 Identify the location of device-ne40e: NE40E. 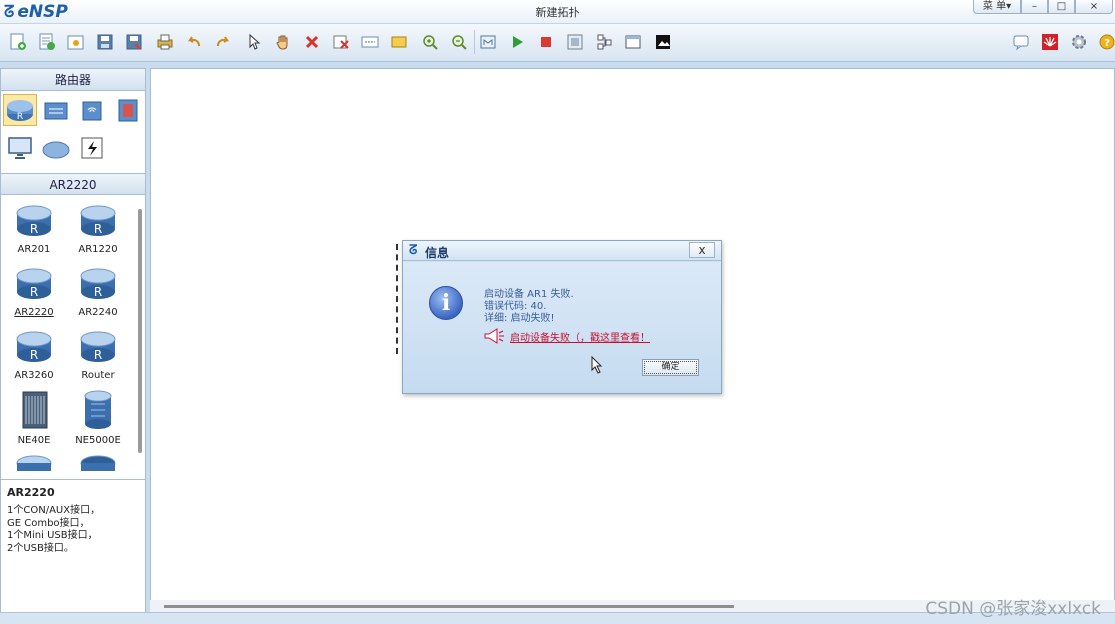
(34, 418).